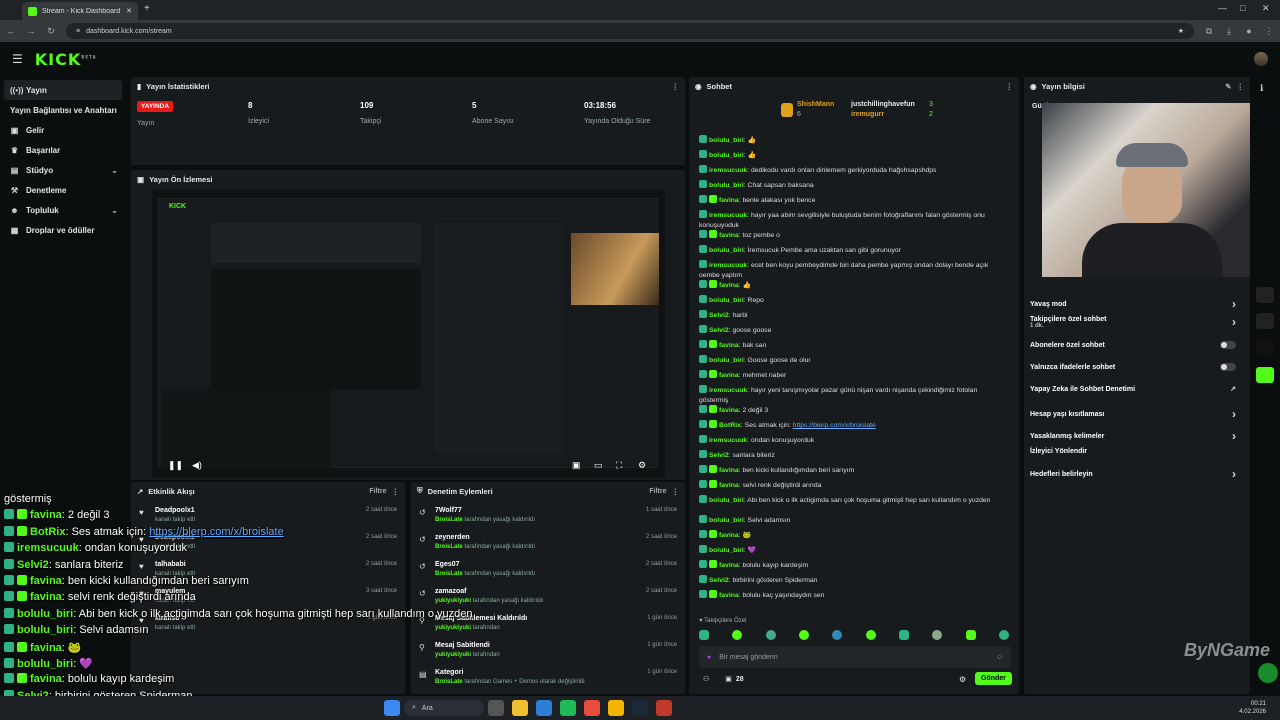 The height and width of the screenshot is (720, 1280). I want to click on back-icon: ←, so click(11, 31).